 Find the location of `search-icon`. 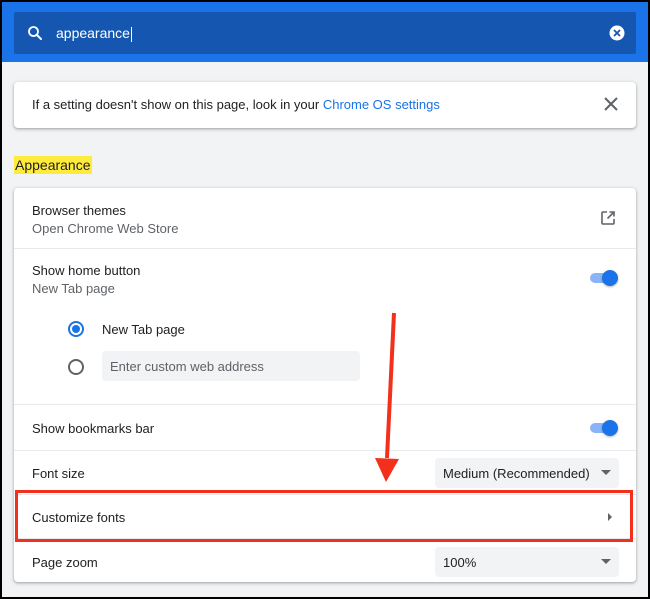

search-icon is located at coordinates (35, 33).